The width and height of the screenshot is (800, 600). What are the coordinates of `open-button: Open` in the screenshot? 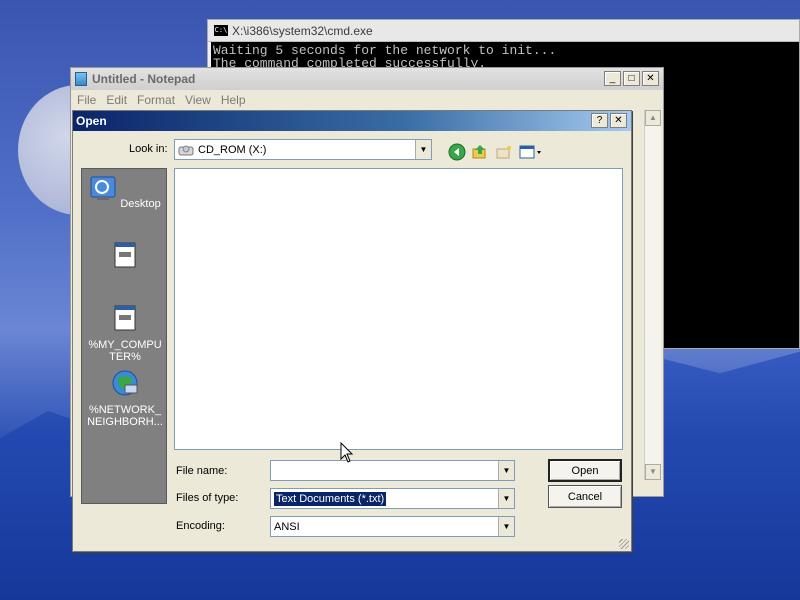 It's located at (585, 470).